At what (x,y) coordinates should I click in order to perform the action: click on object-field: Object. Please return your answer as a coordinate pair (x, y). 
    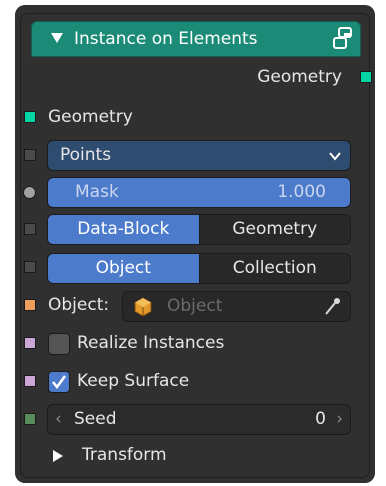
    Looking at the image, I should click on (236, 306).